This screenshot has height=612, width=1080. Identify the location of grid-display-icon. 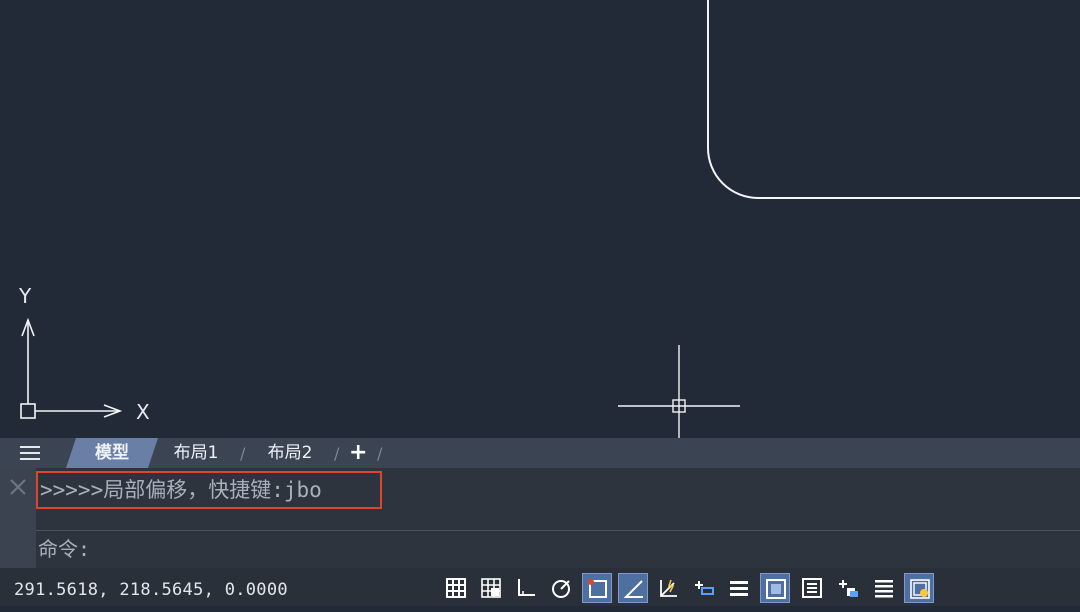
(456, 588).